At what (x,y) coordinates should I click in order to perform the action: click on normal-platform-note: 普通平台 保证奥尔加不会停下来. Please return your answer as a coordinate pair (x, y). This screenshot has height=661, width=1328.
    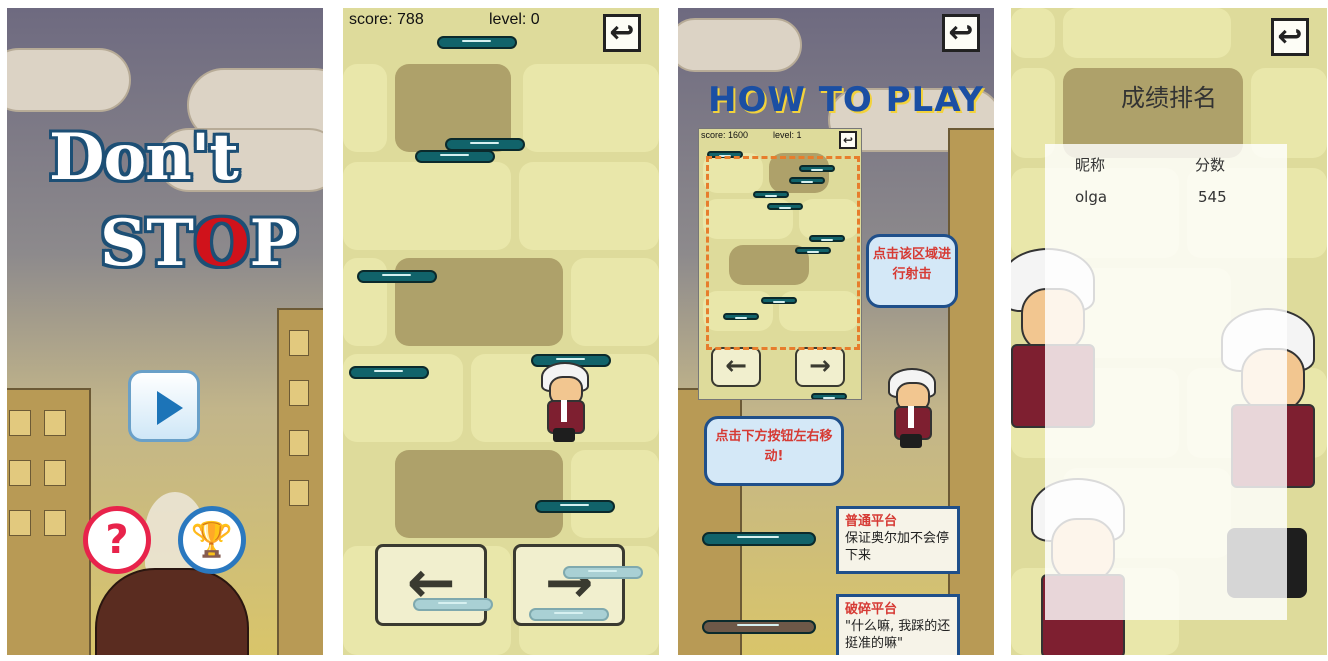
    Looking at the image, I should click on (898, 540).